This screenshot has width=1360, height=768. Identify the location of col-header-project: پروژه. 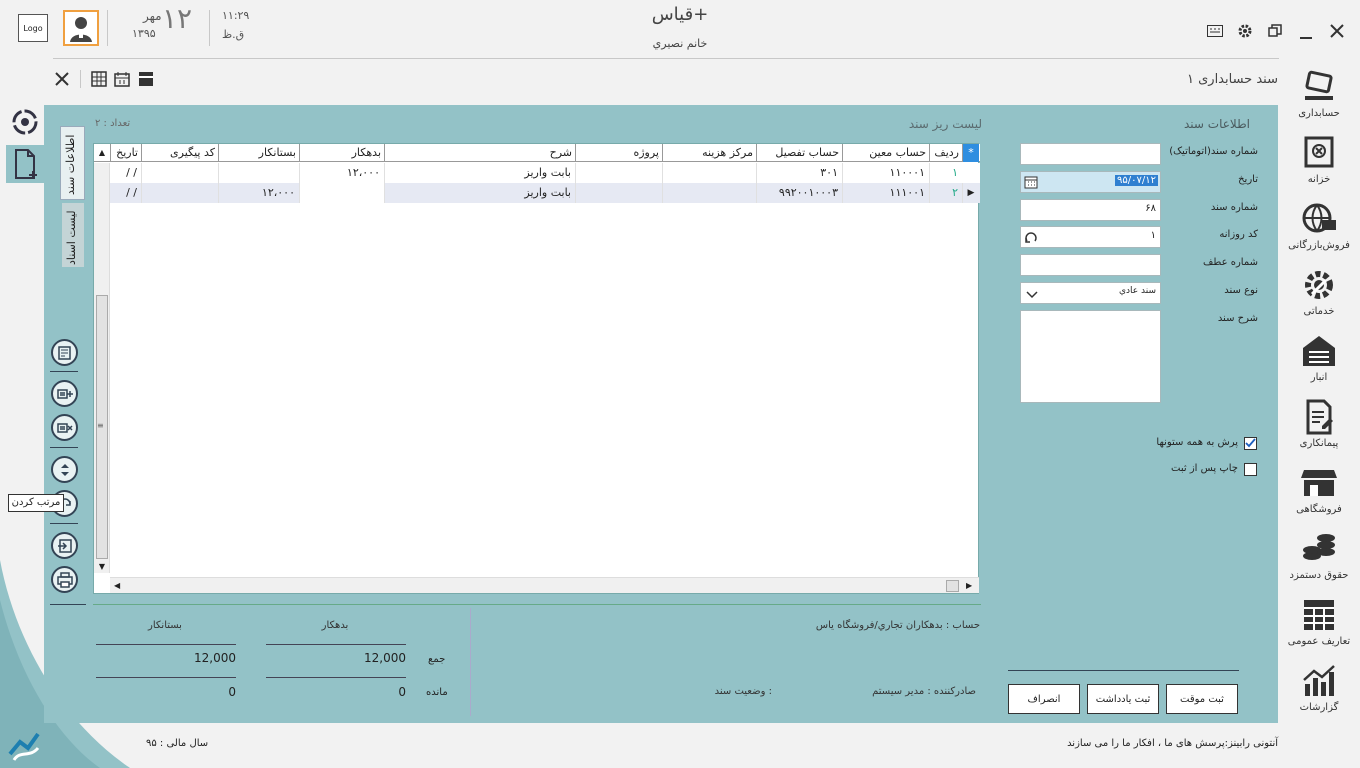
(618, 153).